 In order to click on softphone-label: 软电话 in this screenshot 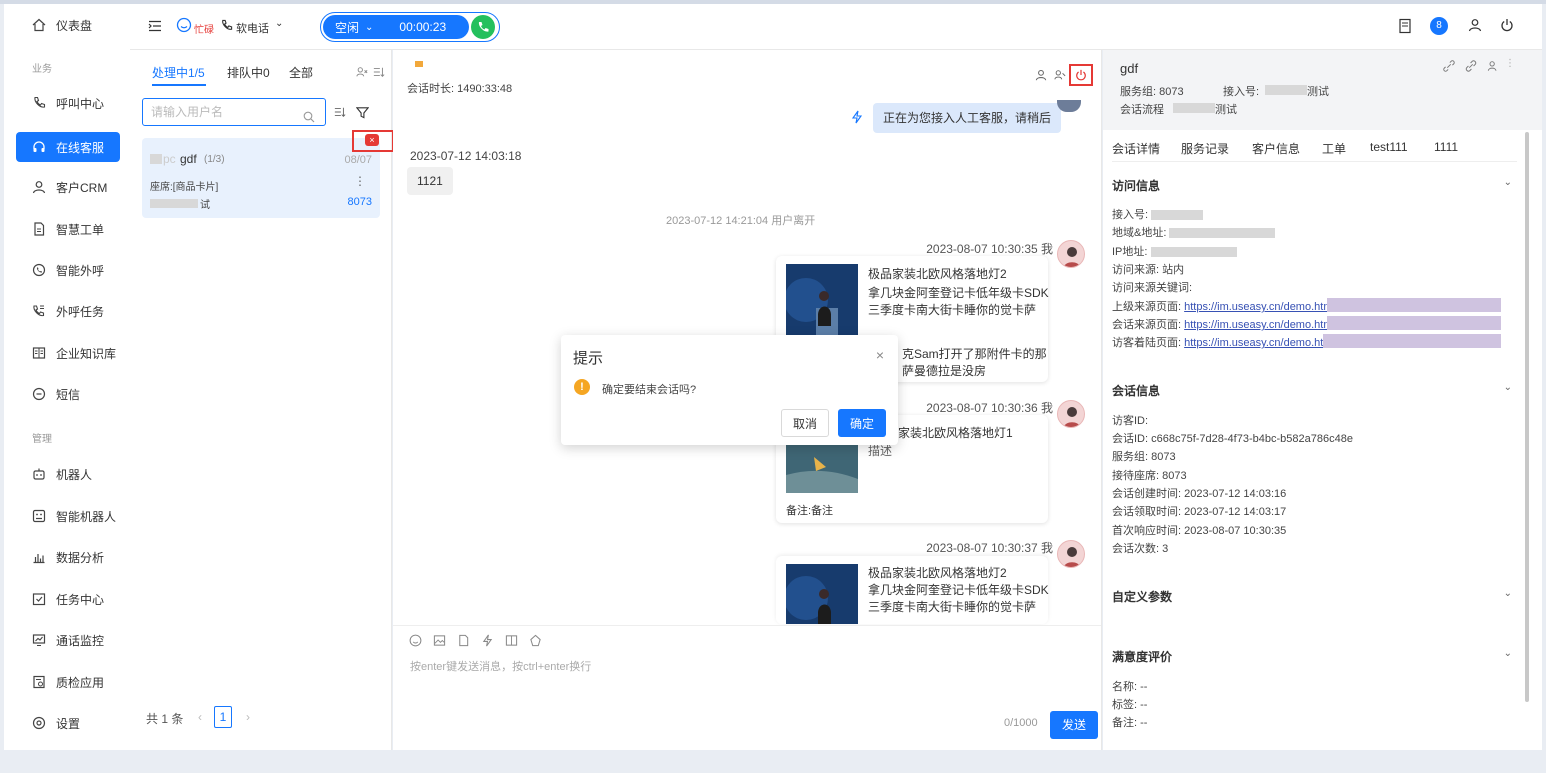, I will do `click(252, 28)`.